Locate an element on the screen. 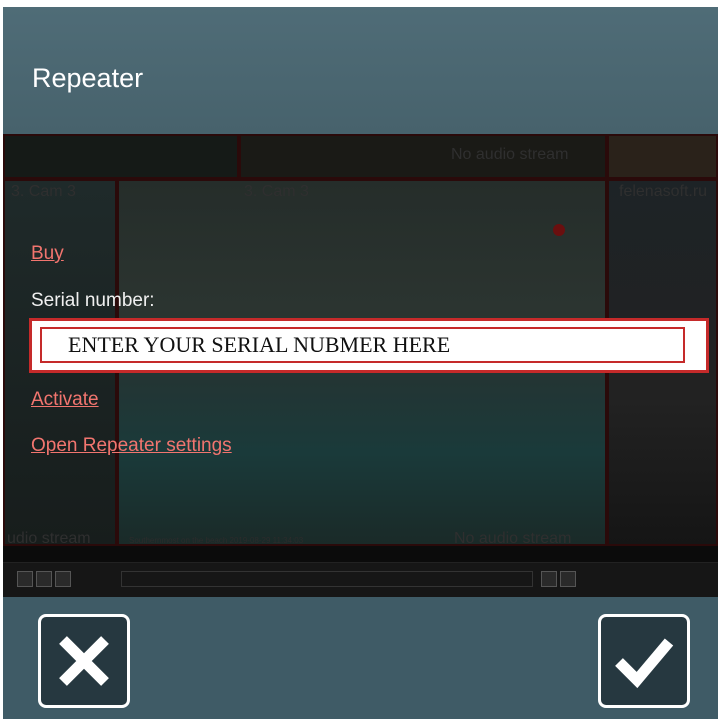 This screenshot has height=724, width=719. fullscreen-icon is located at coordinates (25, 579).